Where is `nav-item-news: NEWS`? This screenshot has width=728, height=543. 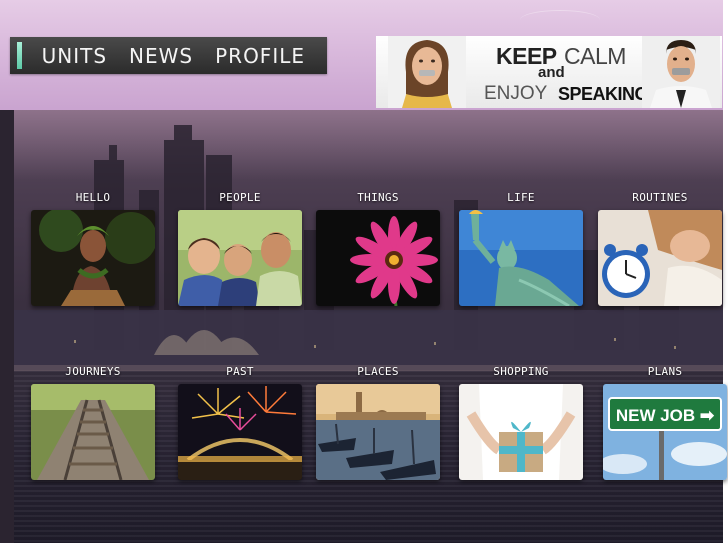
nav-item-news: NEWS is located at coordinates (161, 56).